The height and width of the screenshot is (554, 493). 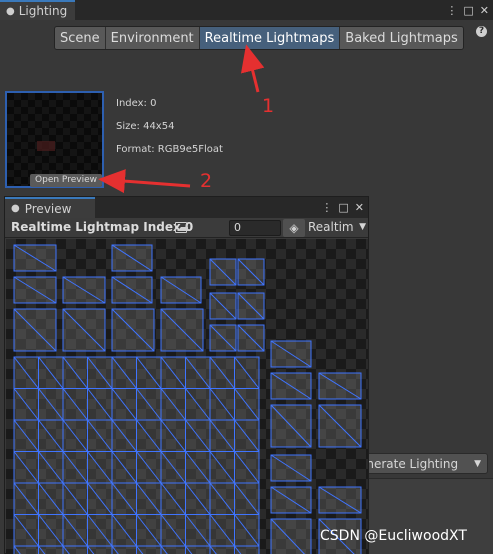 What do you see at coordinates (268, 106) in the screenshot?
I see `callout-1: 1` at bounding box center [268, 106].